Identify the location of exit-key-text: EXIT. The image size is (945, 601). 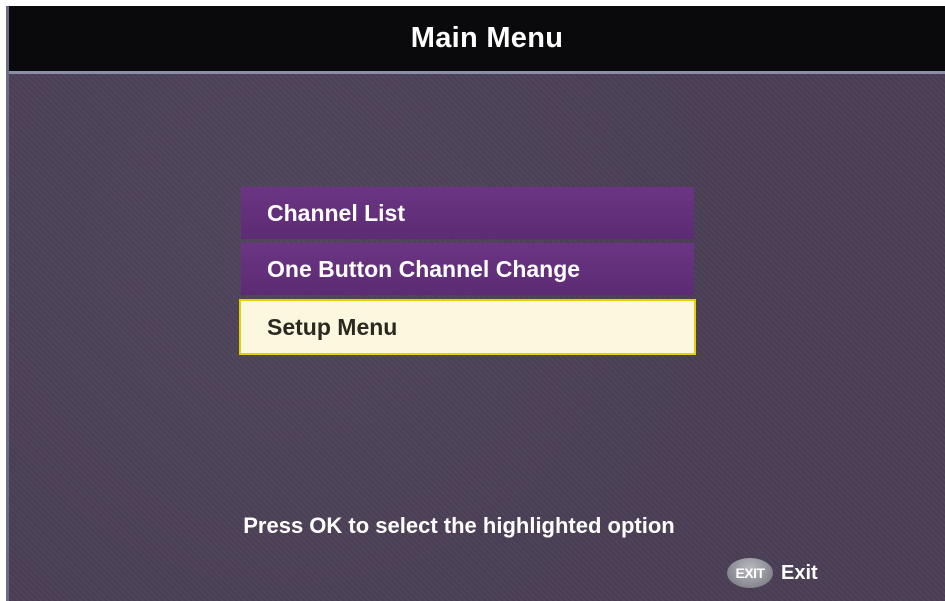
(750, 573).